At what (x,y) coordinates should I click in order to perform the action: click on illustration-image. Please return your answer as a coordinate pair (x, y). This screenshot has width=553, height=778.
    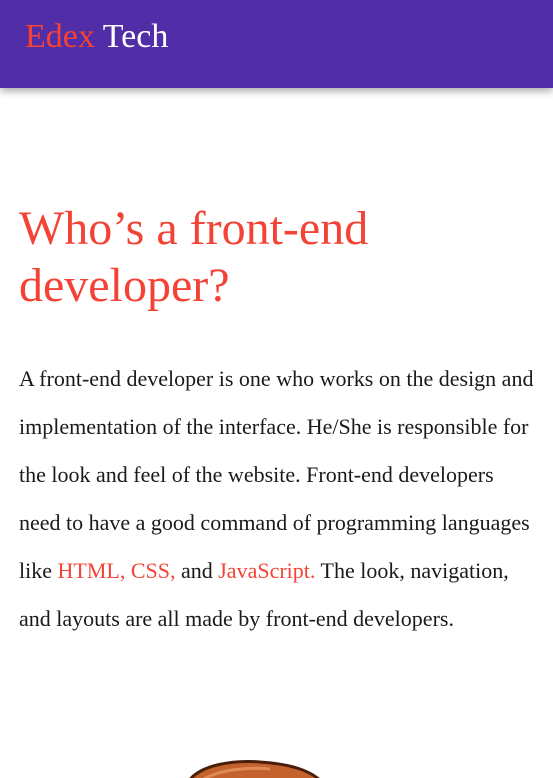
    Looking at the image, I should click on (255, 765).